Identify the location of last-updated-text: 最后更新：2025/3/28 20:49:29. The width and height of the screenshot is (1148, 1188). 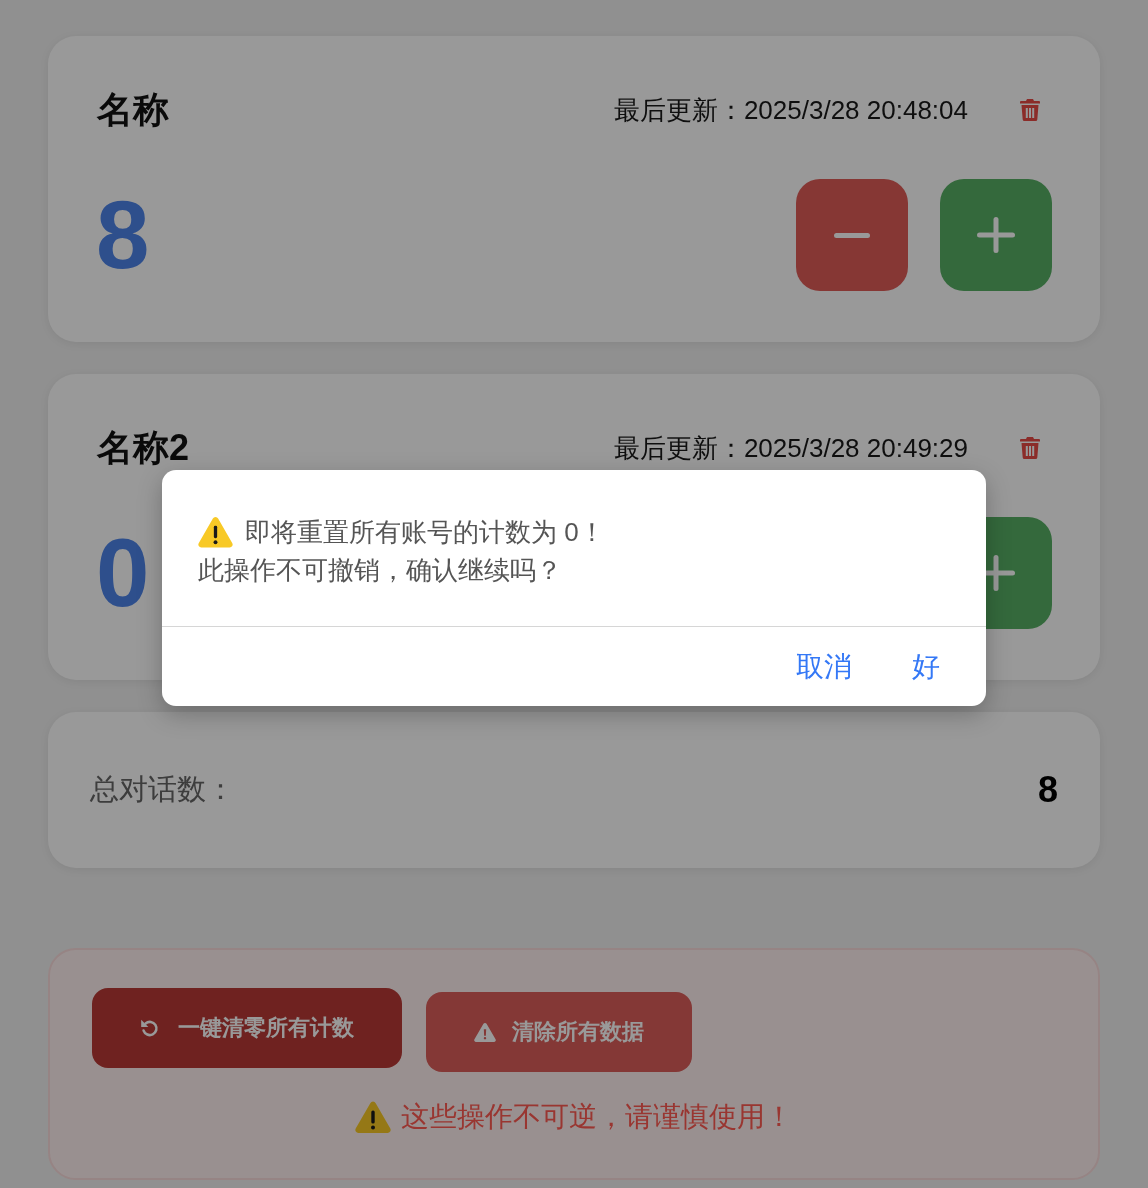
(790, 448).